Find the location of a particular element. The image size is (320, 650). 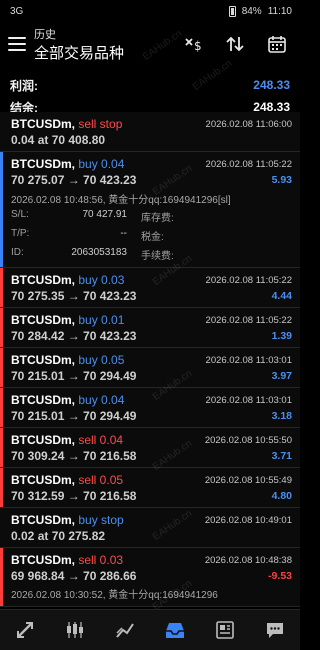

trade-prices: 69 968.84 → 70 286.66 is located at coordinates (74, 576).